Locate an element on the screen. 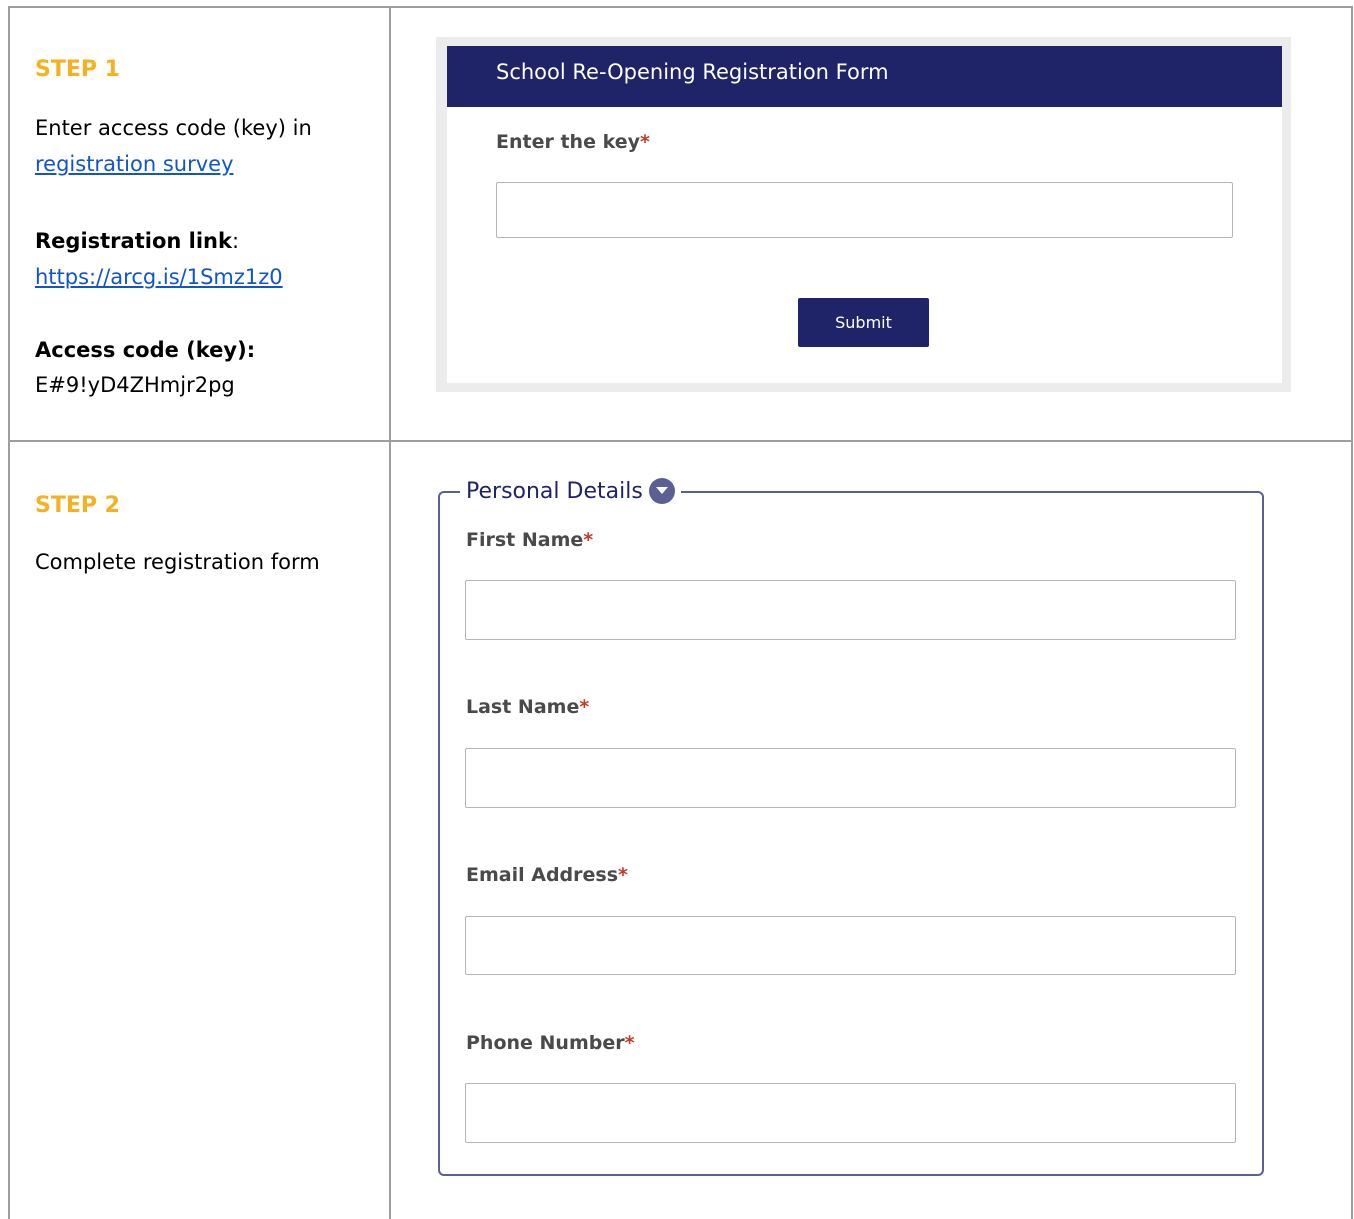 The image size is (1354, 1219). key-field-label-text: Enter the key is located at coordinates (568, 142).